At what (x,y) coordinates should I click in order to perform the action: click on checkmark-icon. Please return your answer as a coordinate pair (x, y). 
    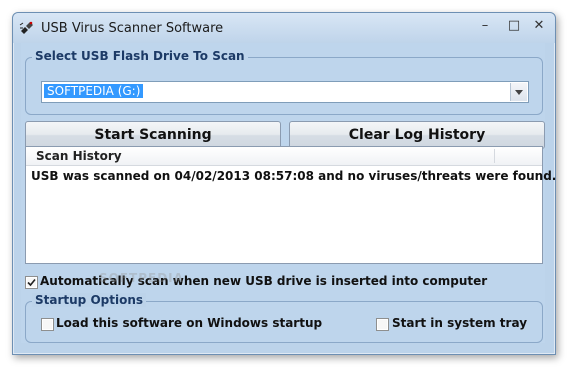
    Looking at the image, I should click on (31, 282).